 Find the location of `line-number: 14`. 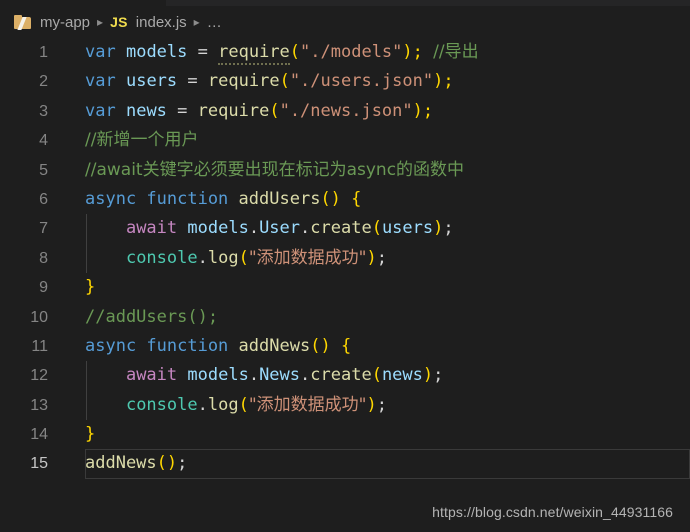

line-number: 14 is located at coordinates (39, 435).